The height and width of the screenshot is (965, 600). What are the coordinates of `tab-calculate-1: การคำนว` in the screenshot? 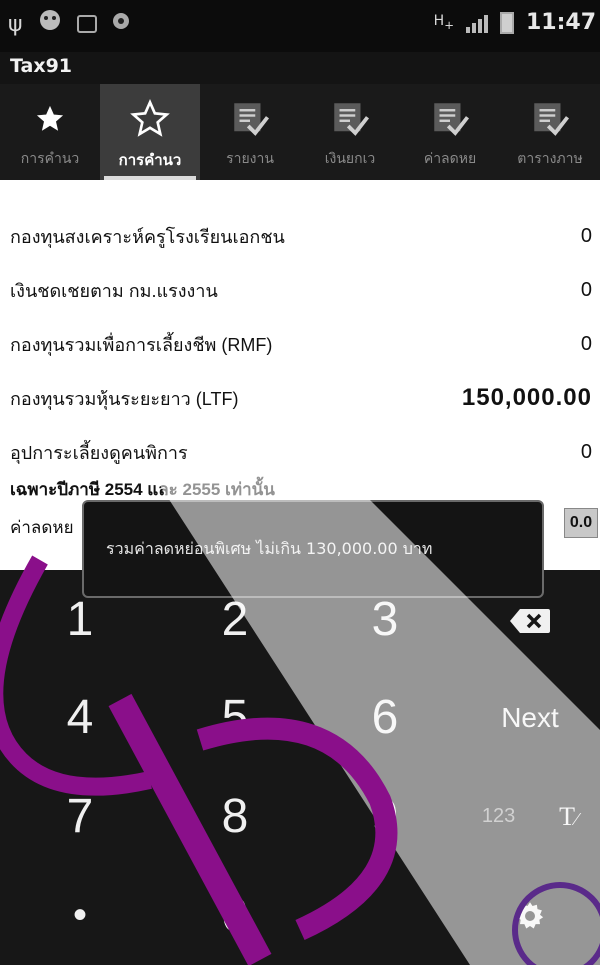 It's located at (50, 132).